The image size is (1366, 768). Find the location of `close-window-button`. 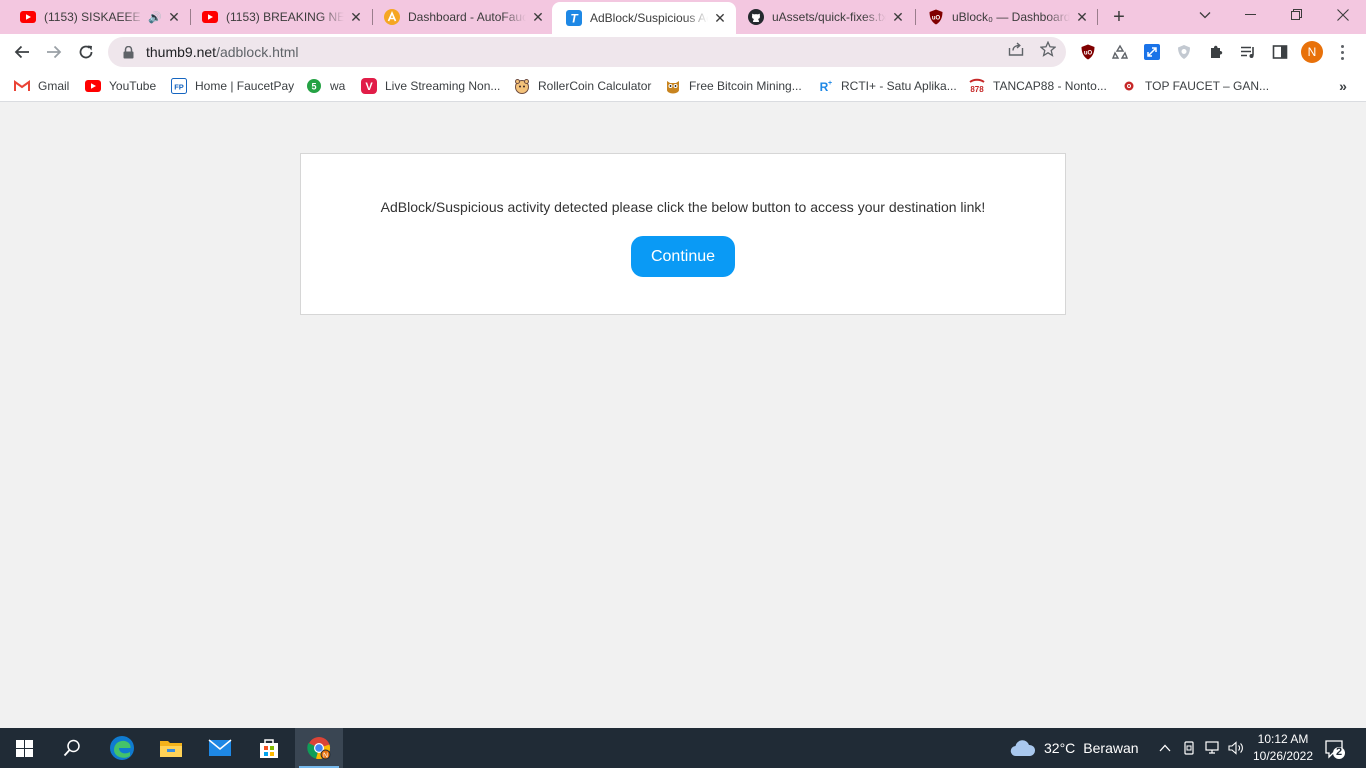

close-window-button is located at coordinates (1343, 15).